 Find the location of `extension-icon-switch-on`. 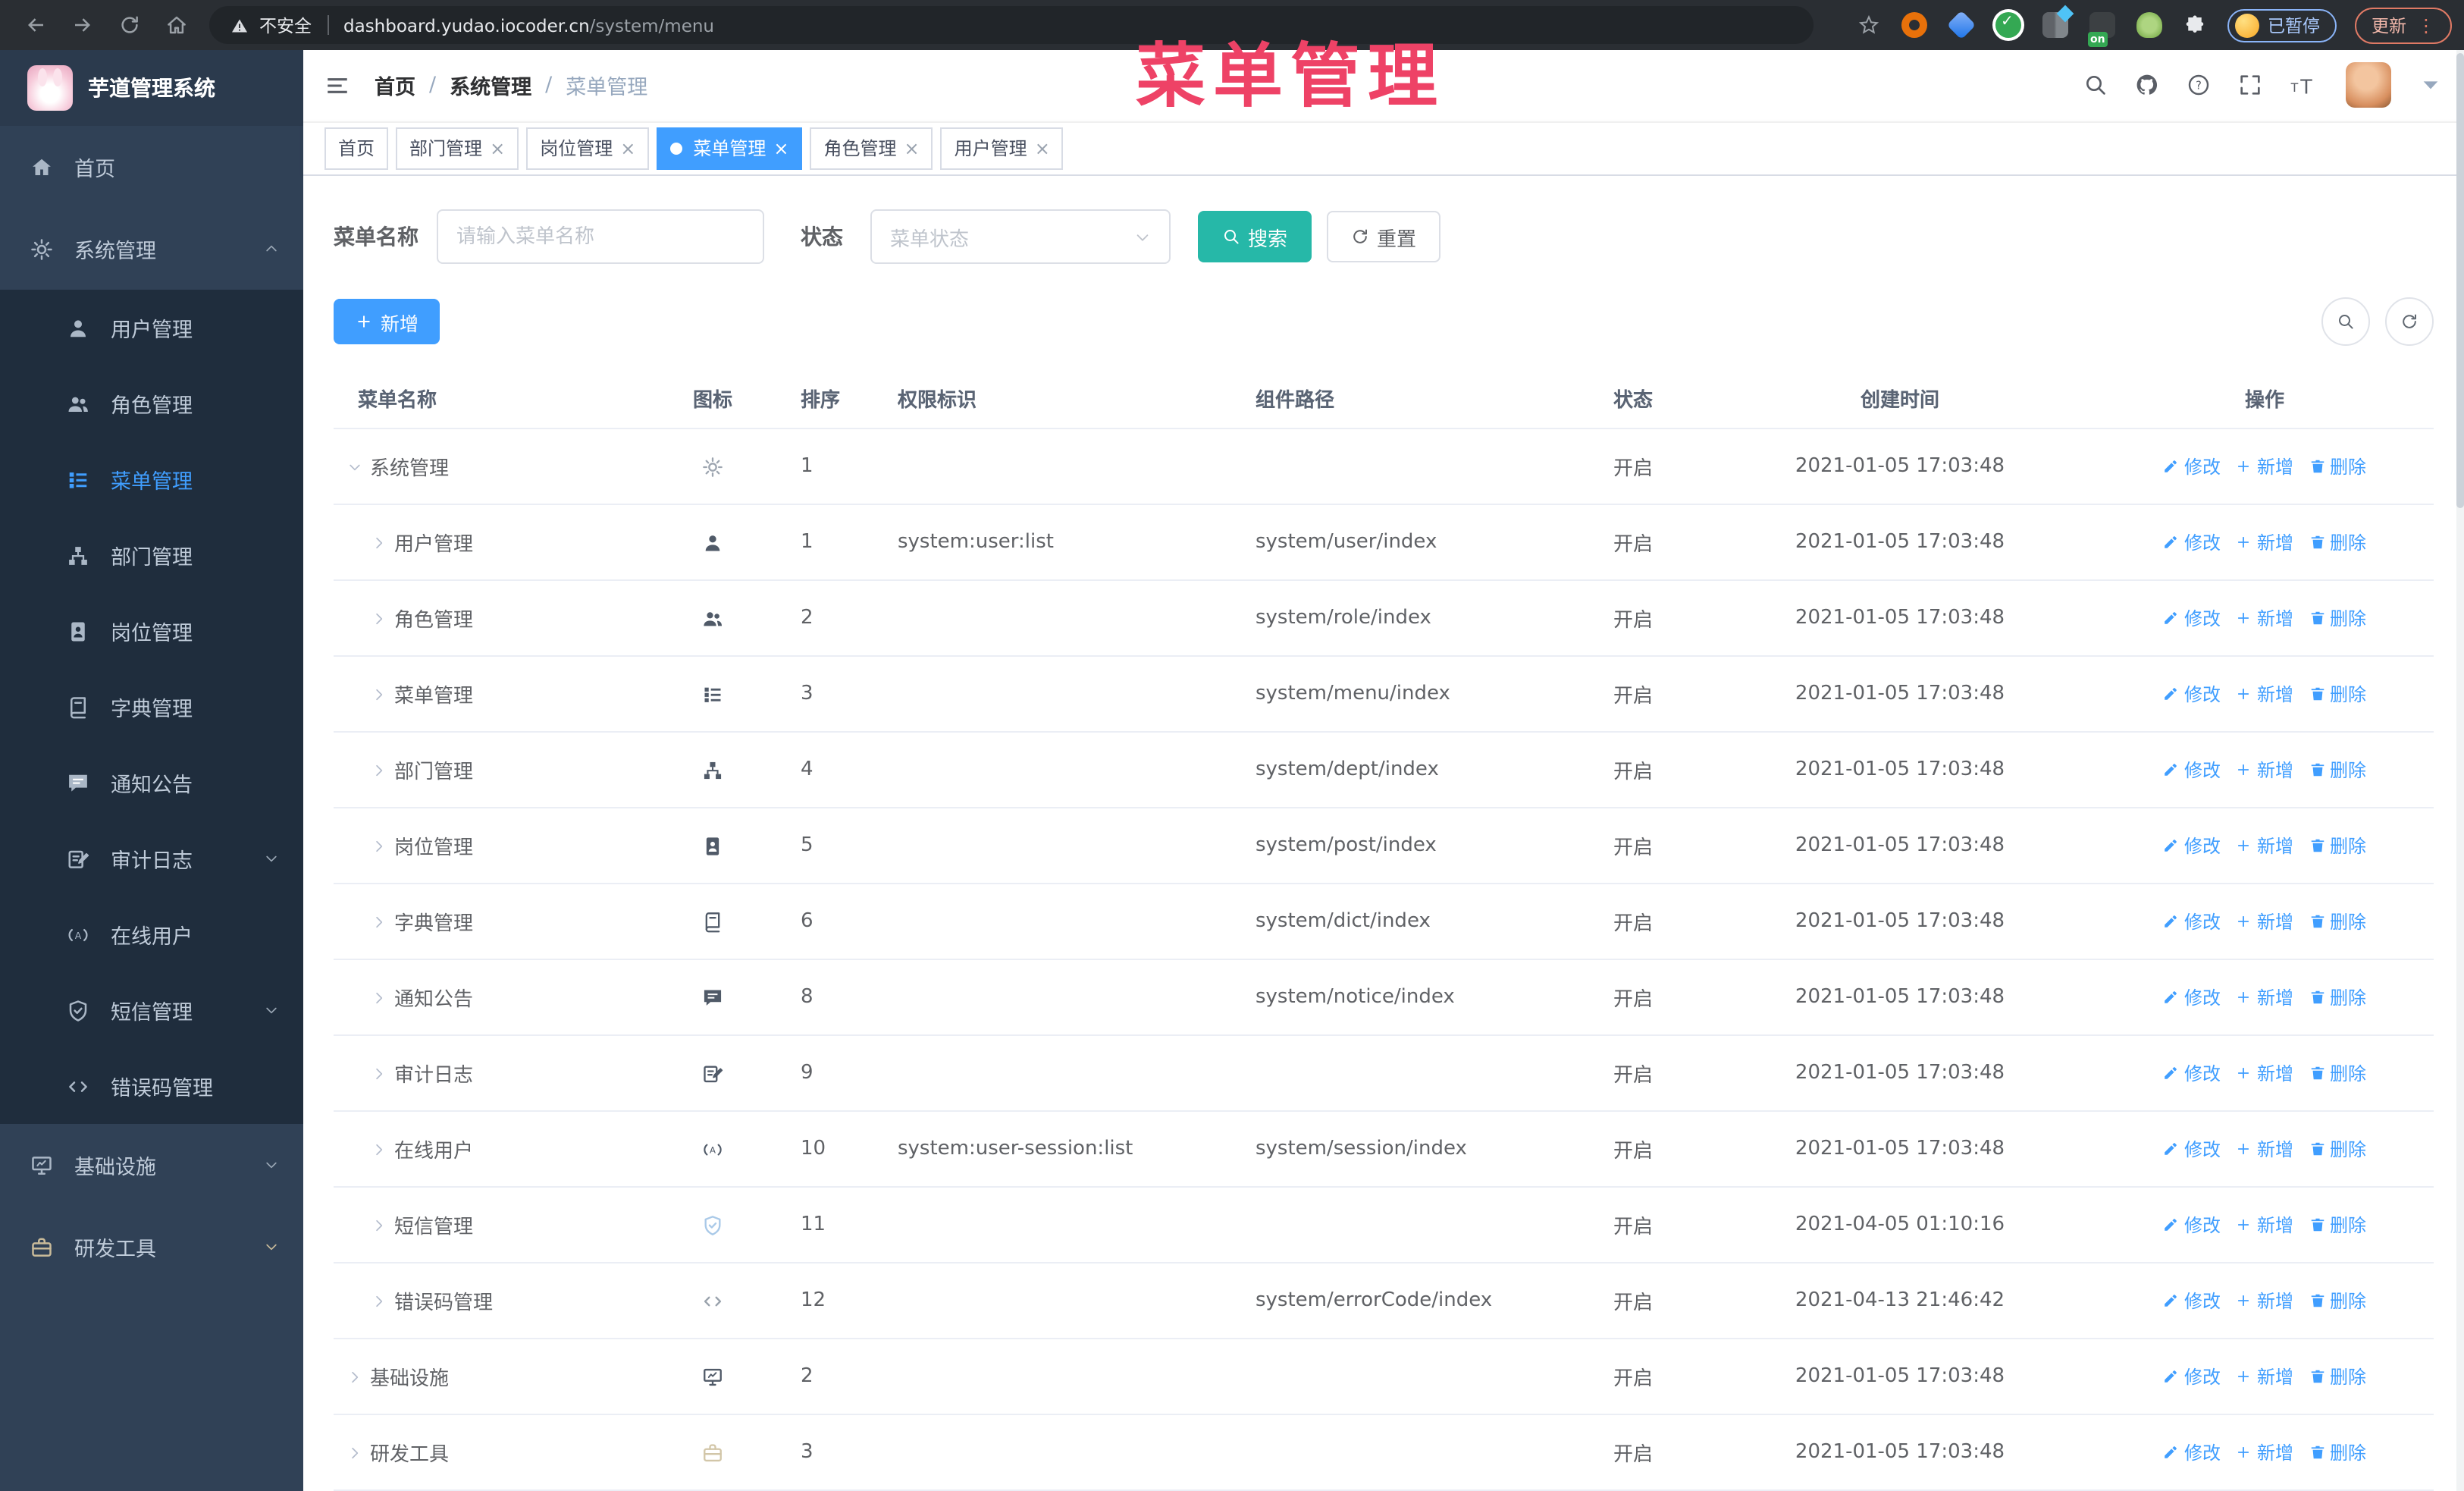

extension-icon-switch-on is located at coordinates (2100, 29).